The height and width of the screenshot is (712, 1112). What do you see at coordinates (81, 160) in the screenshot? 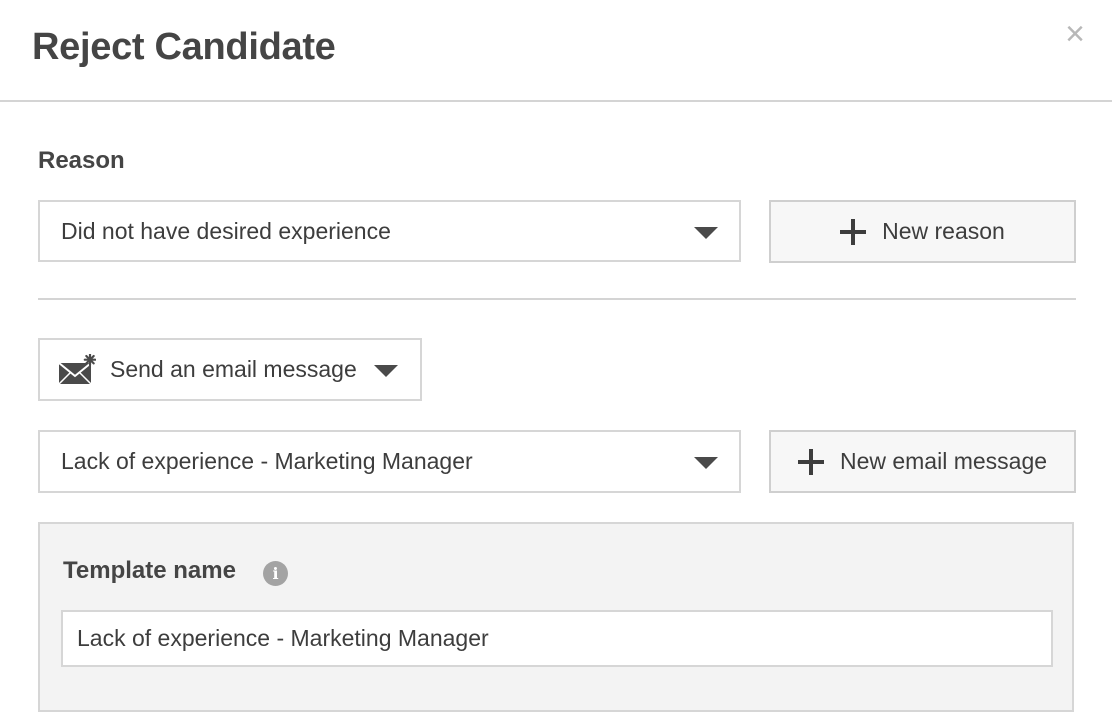
I see `reason-label: Reason` at bounding box center [81, 160].